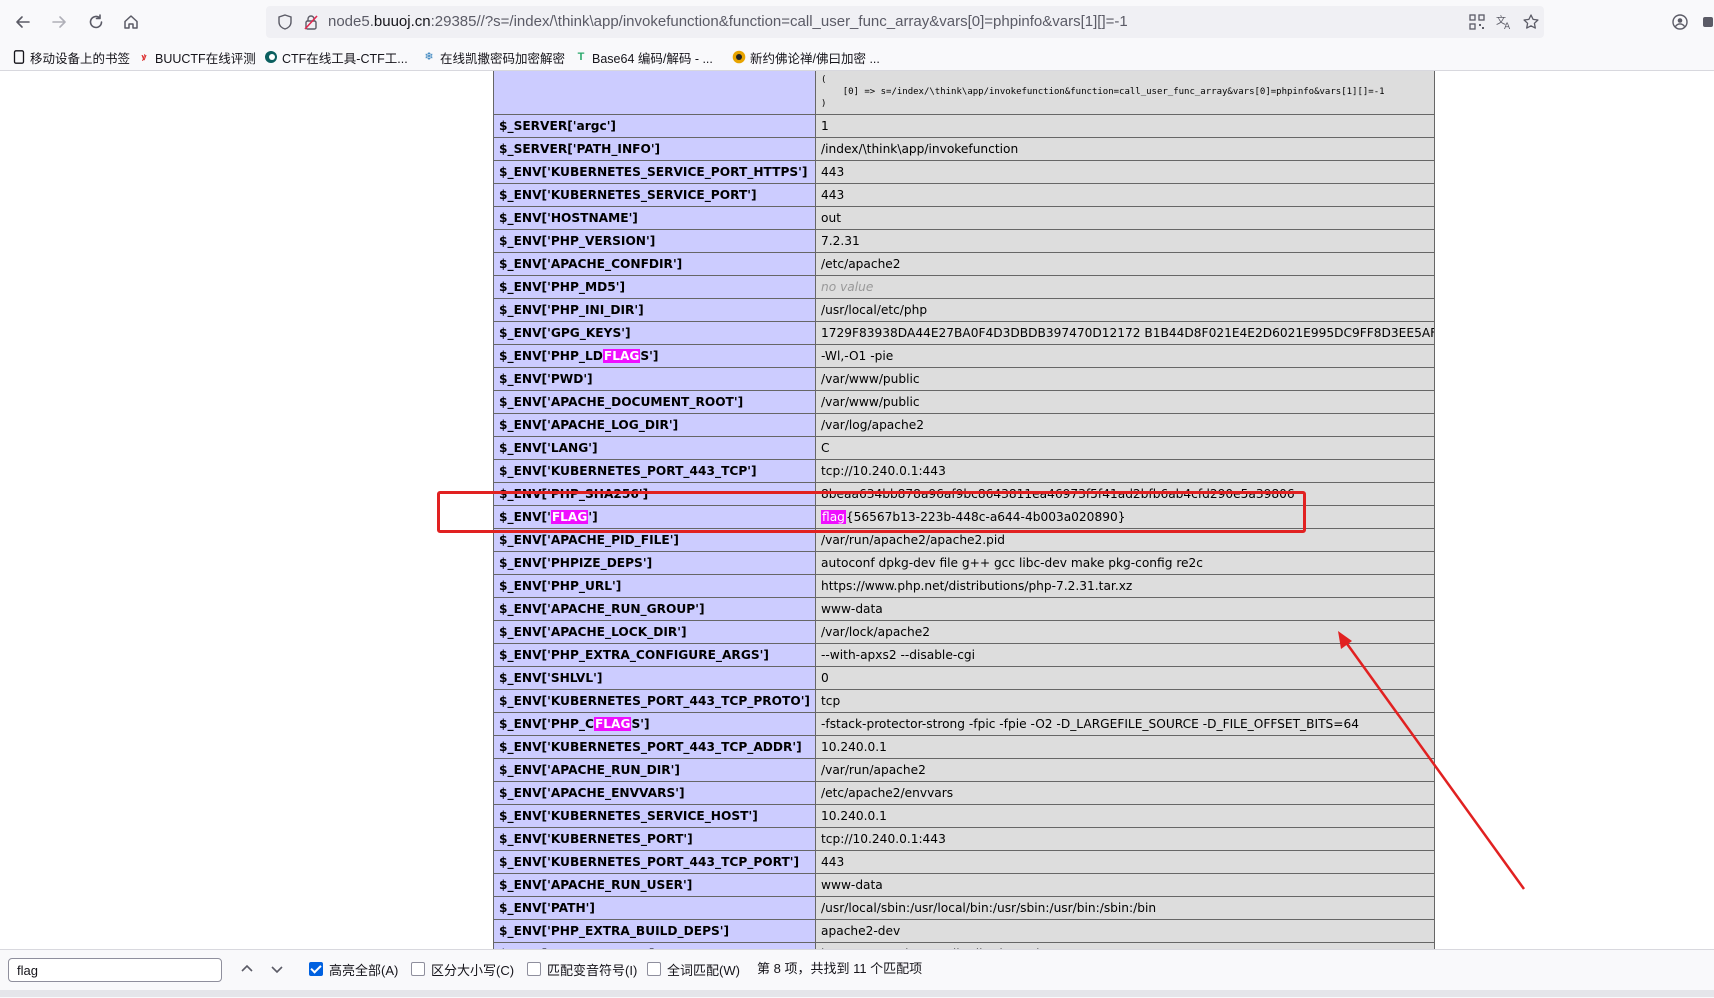 The width and height of the screenshot is (1714, 998). I want to click on caesar-icon: ❄, so click(429, 57).